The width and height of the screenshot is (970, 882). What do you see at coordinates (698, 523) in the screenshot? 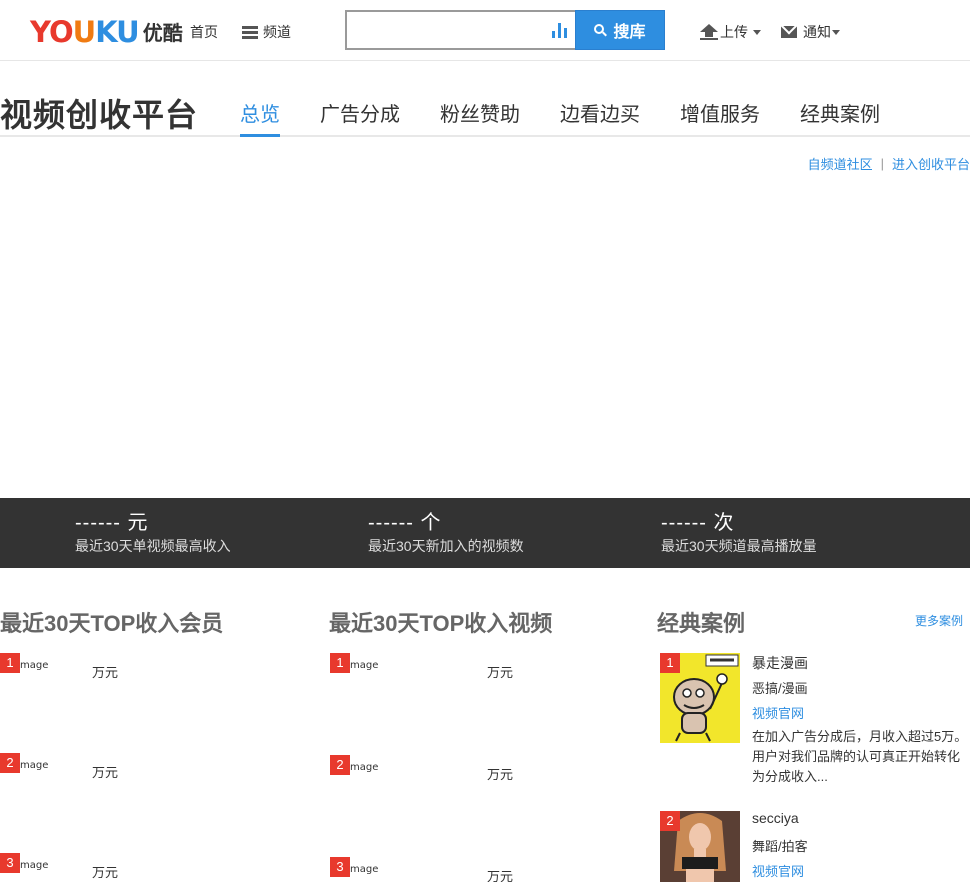
I see `stat-value: ------ 次` at bounding box center [698, 523].